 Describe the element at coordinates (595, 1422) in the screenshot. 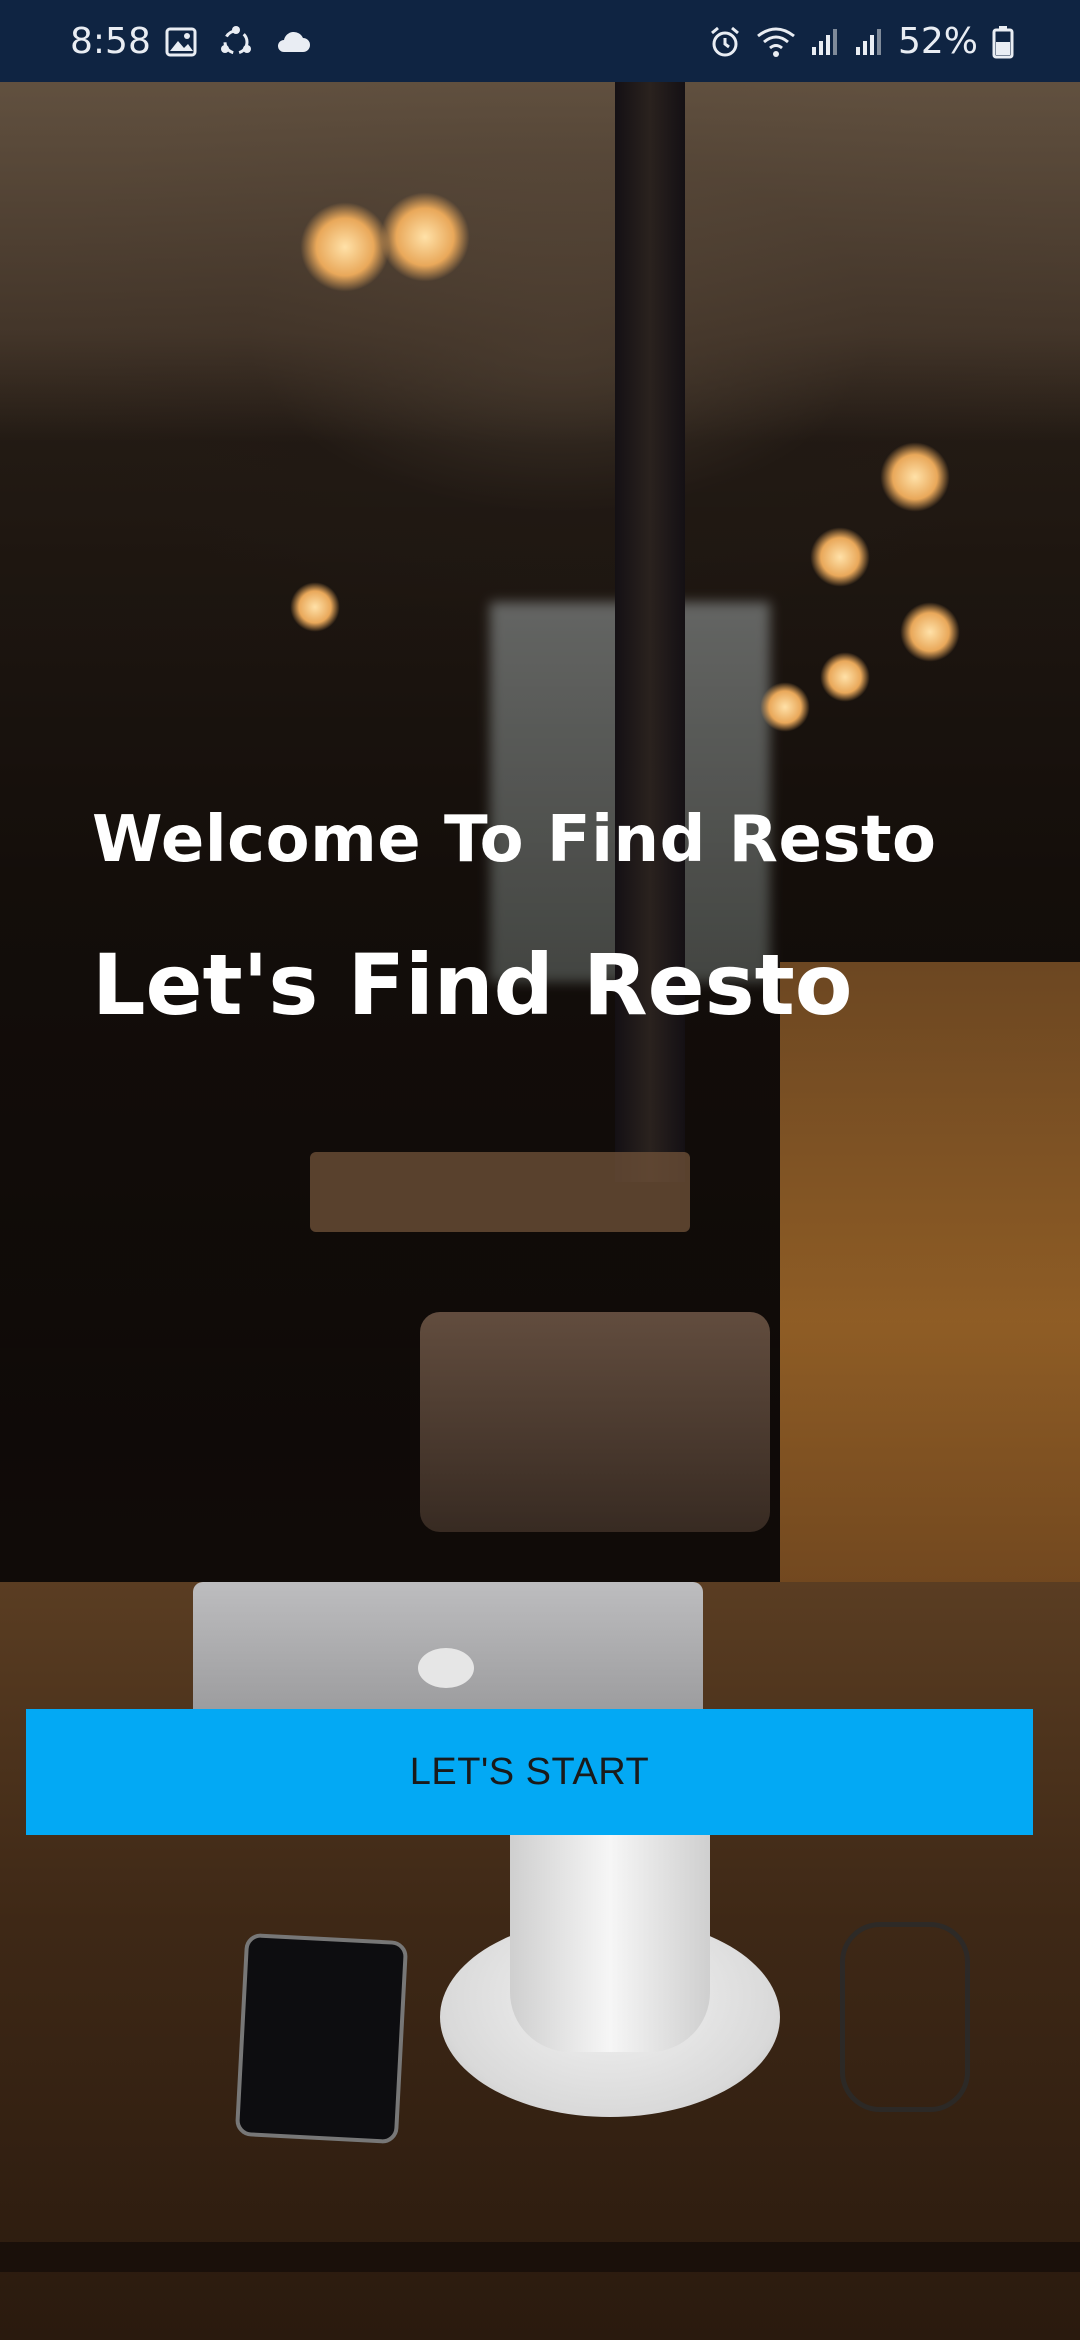

I see `background-chair` at that location.